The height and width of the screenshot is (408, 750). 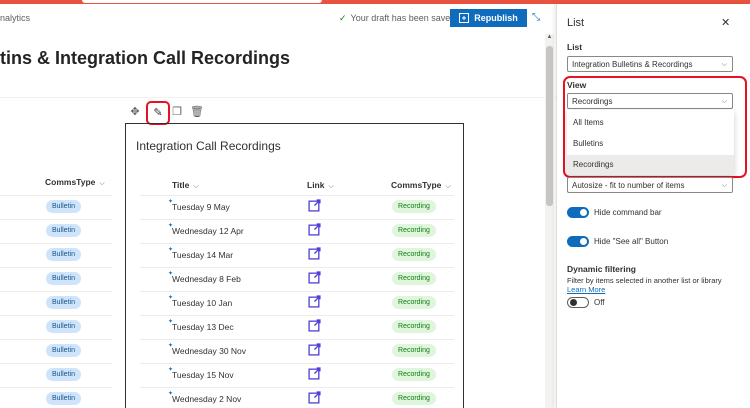 What do you see at coordinates (316, 185) in the screenshot?
I see `header-link-label: Link` at bounding box center [316, 185].